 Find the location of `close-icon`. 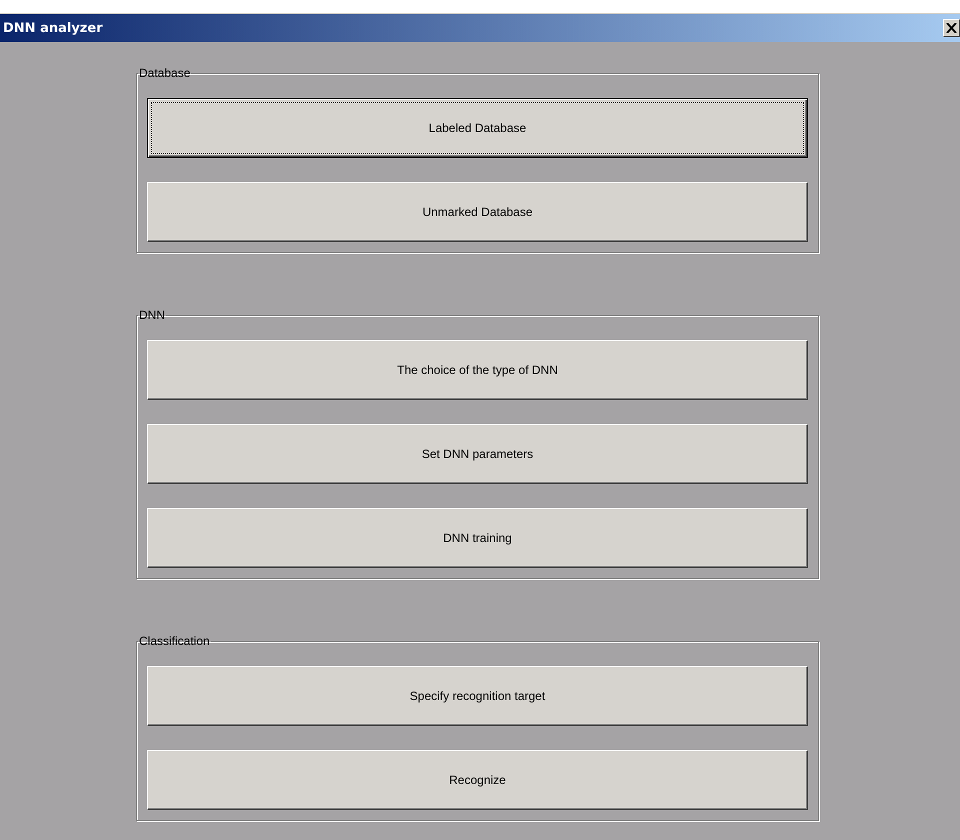

close-icon is located at coordinates (951, 28).